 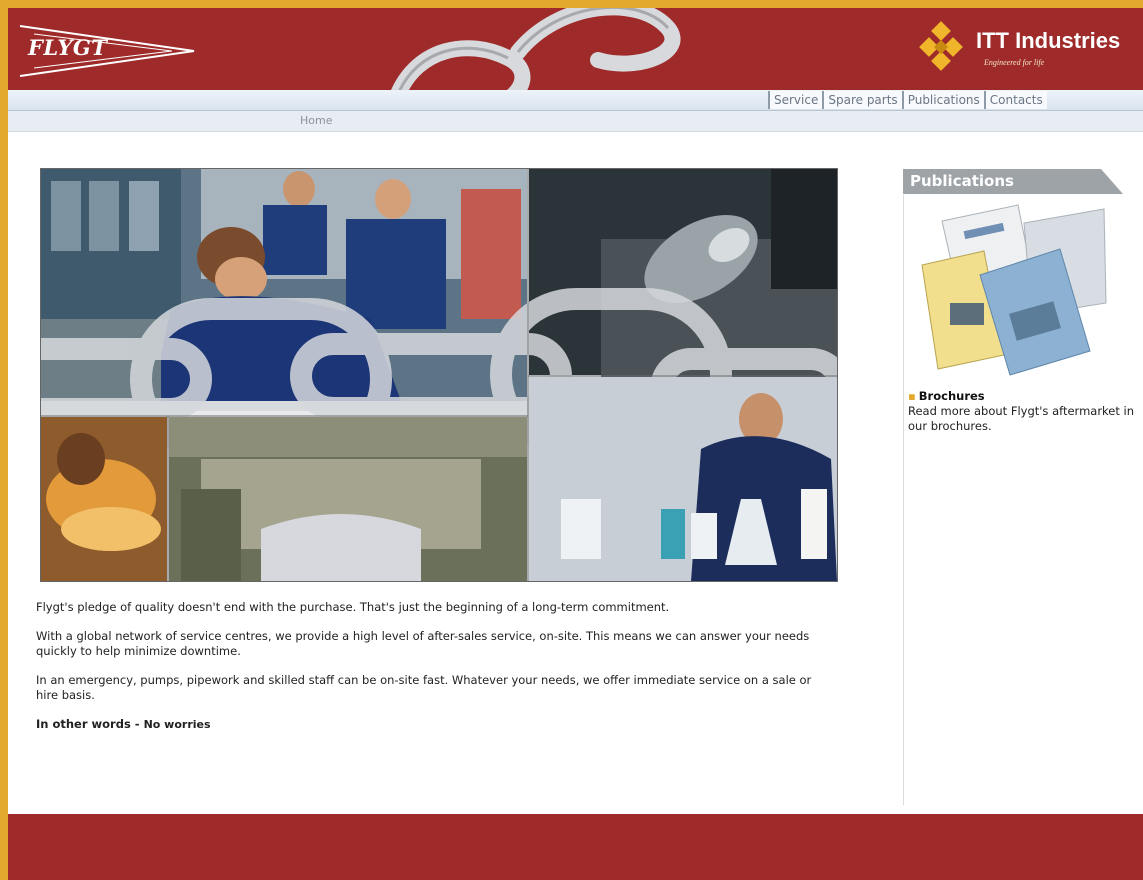 I want to click on brochures-title: Brochures, so click(x=951, y=396).